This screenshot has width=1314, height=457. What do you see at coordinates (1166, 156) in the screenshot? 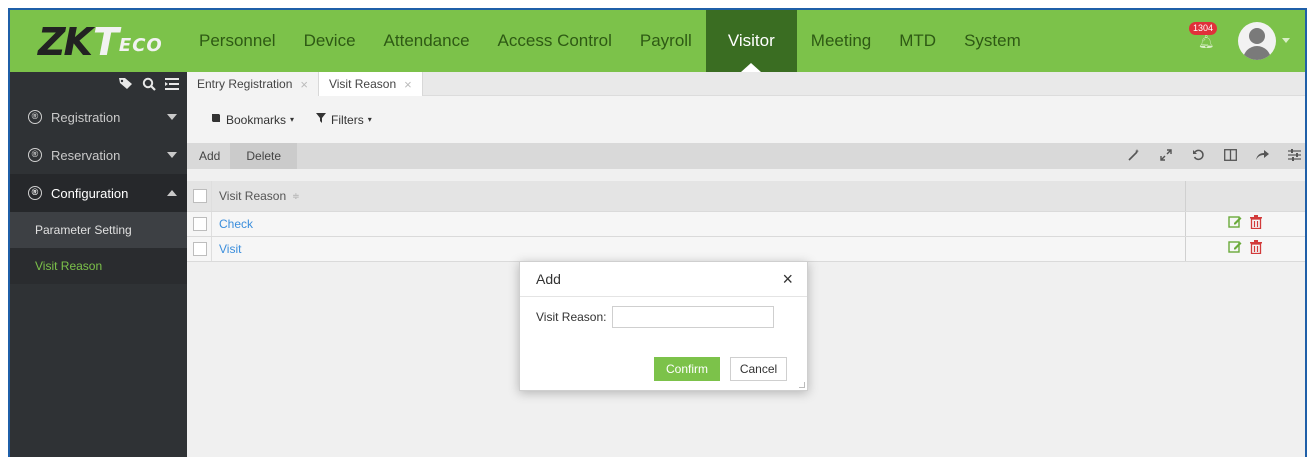
I see `expand-icon` at bounding box center [1166, 156].